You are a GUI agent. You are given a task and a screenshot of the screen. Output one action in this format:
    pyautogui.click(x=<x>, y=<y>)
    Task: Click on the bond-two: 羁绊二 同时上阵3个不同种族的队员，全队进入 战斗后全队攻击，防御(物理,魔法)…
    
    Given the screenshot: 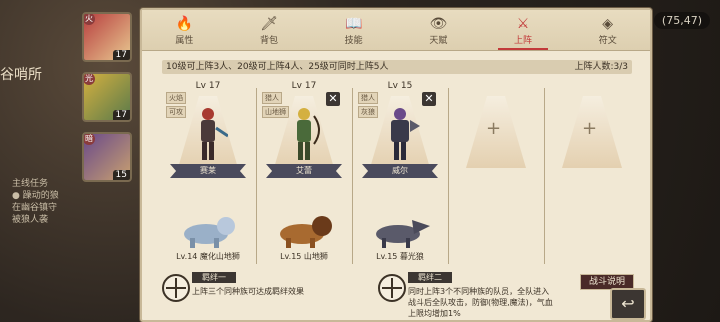 What is the action you would take?
    pyautogui.click(x=478, y=295)
    